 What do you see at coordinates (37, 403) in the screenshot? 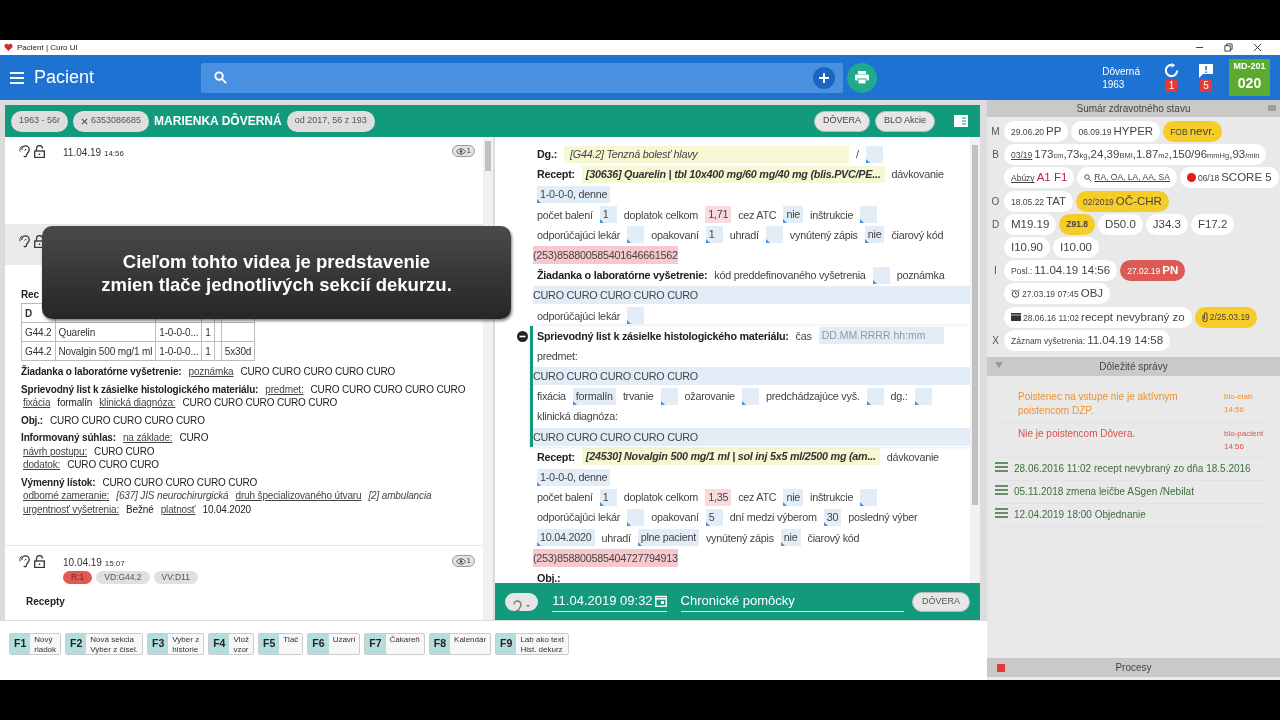
I see `field-link: fixácia` at bounding box center [37, 403].